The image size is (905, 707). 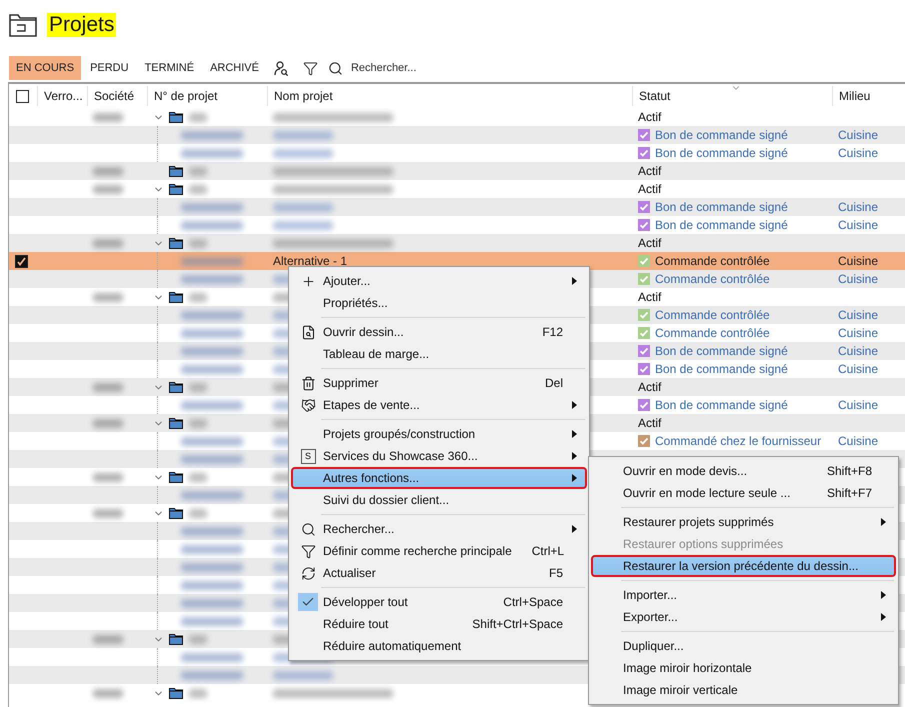 What do you see at coordinates (310, 261) in the screenshot?
I see `project-name: Alternative - 1` at bounding box center [310, 261].